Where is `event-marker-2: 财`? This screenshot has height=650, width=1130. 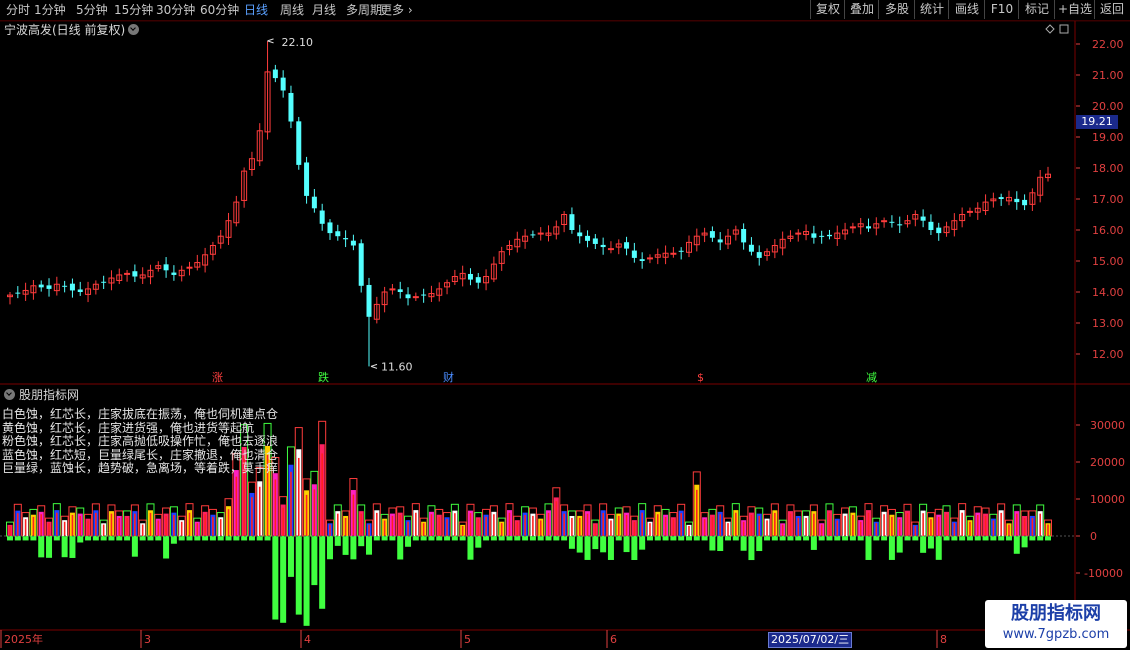 event-marker-2: 财 is located at coordinates (448, 377).